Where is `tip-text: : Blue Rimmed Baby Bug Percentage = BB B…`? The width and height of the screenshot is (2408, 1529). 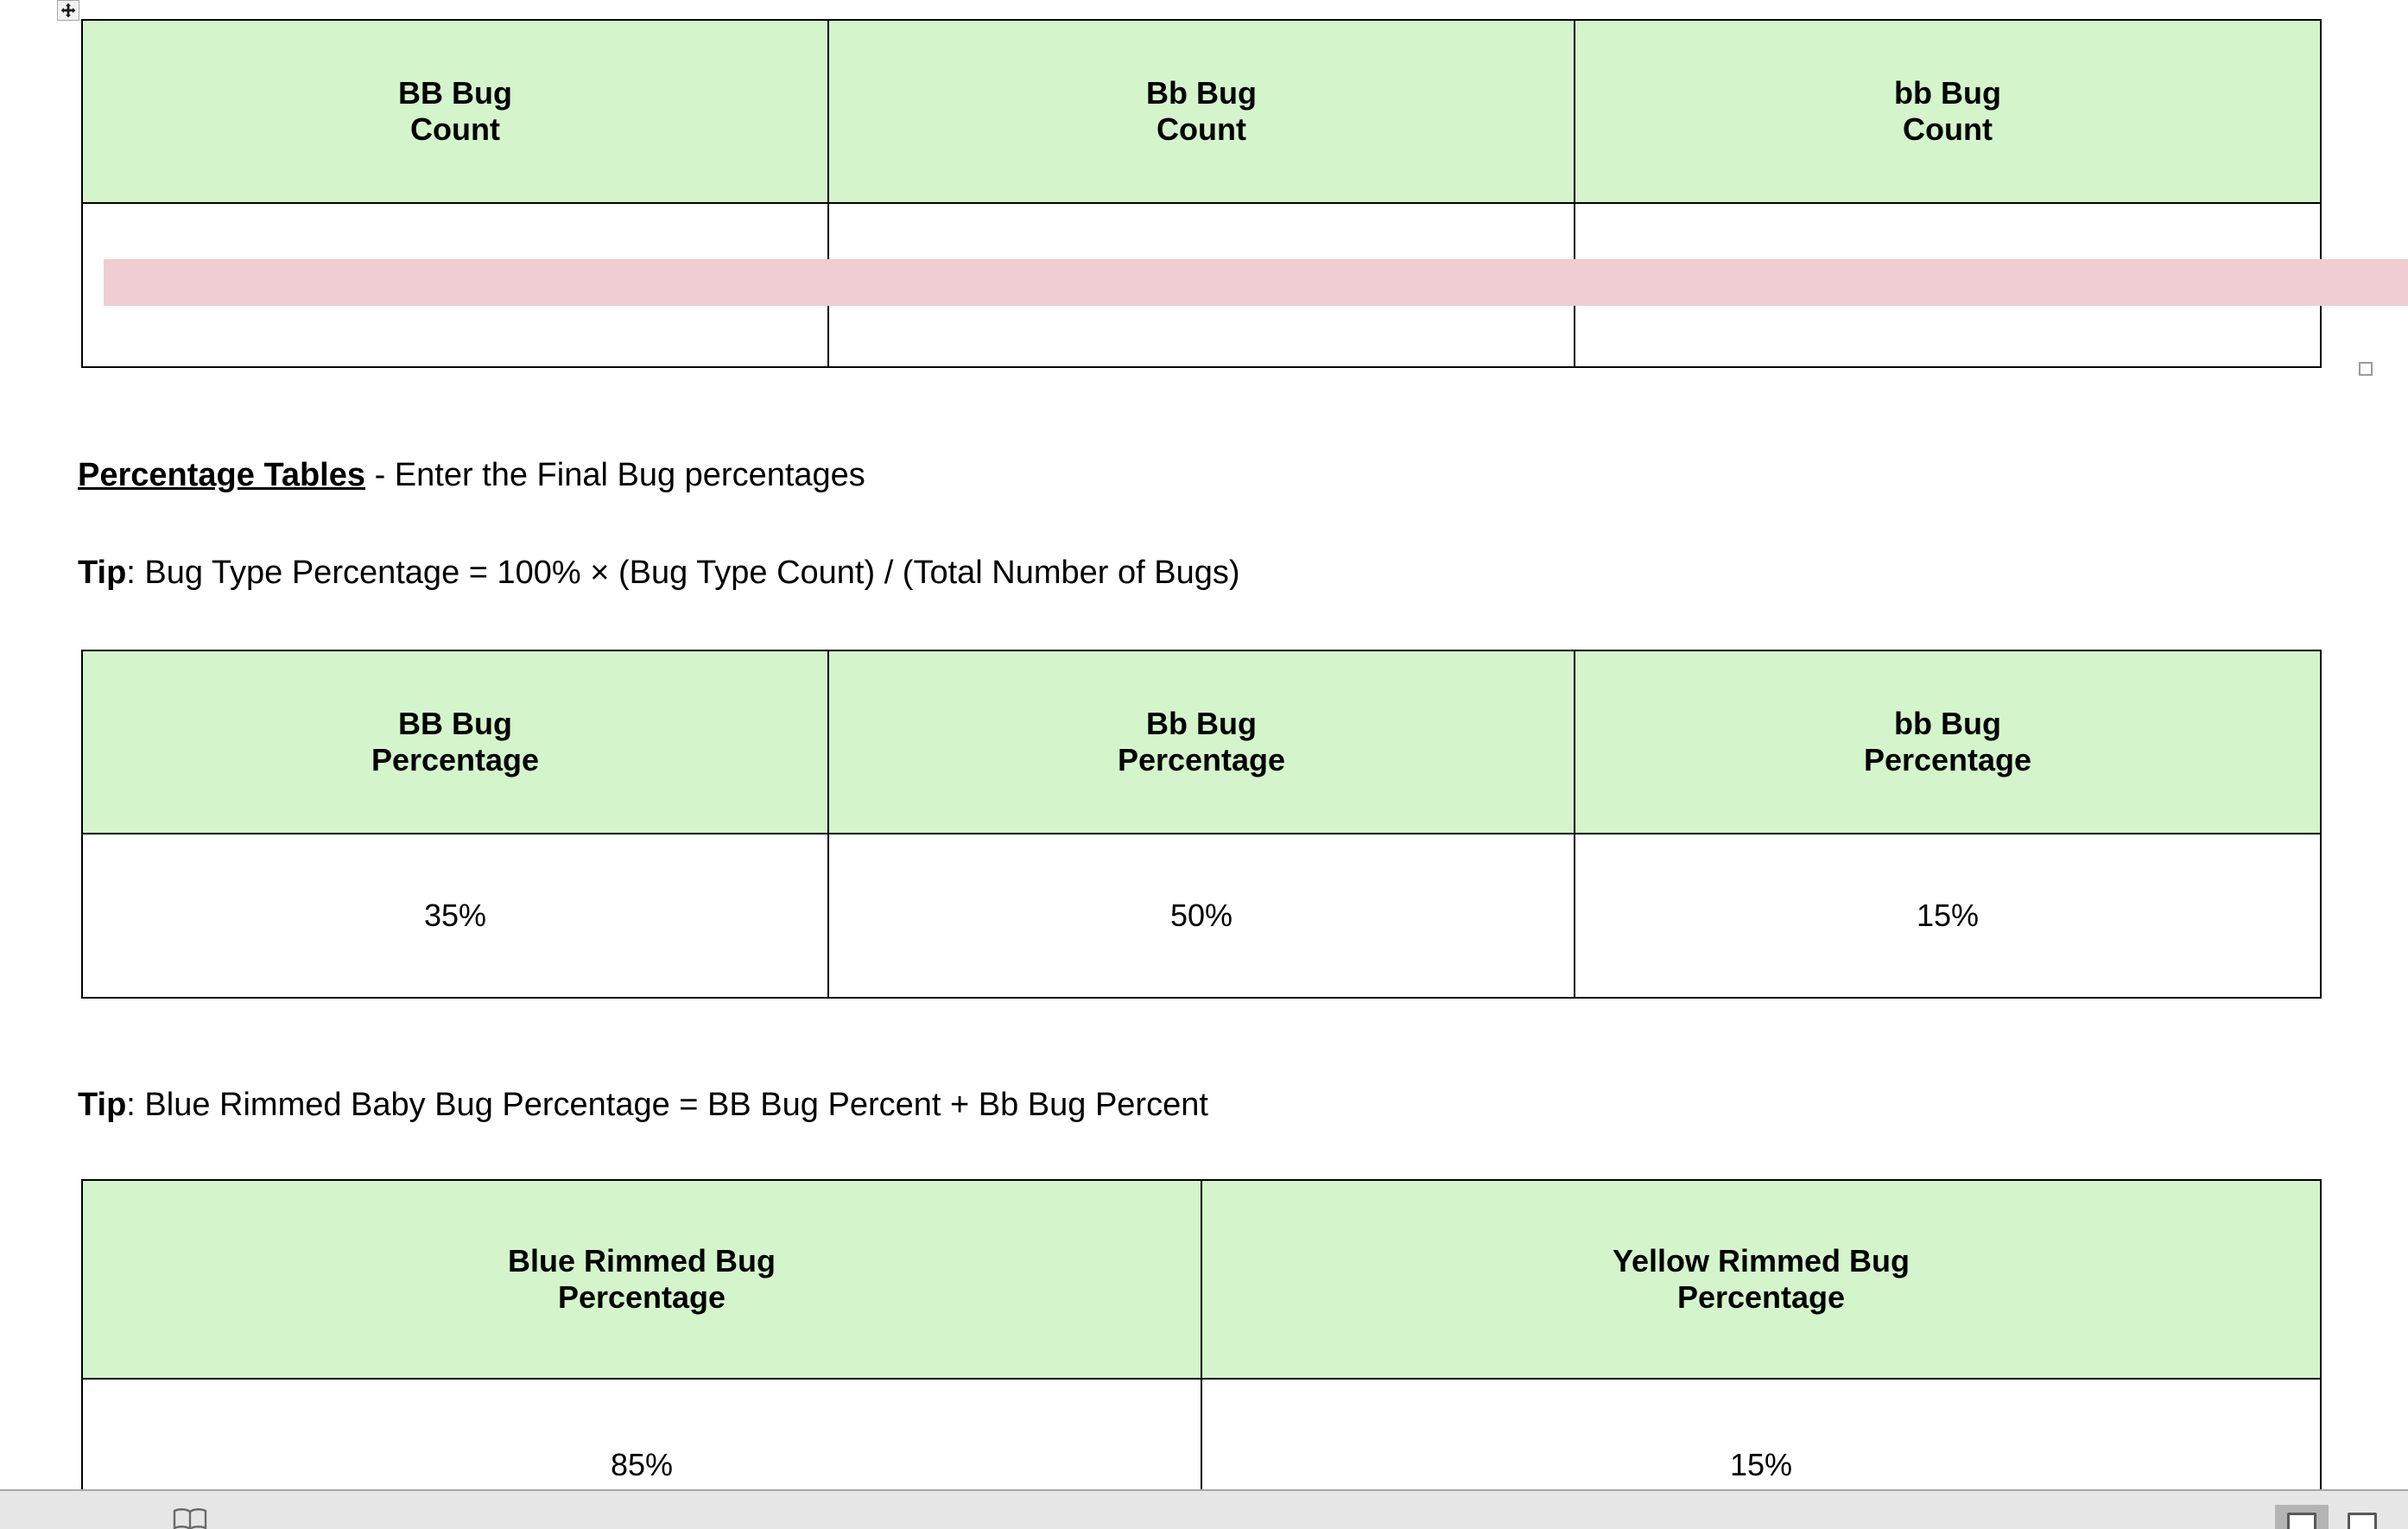 tip-text: : Blue Rimmed Baby Bug Percentage = BB B… is located at coordinates (667, 1105).